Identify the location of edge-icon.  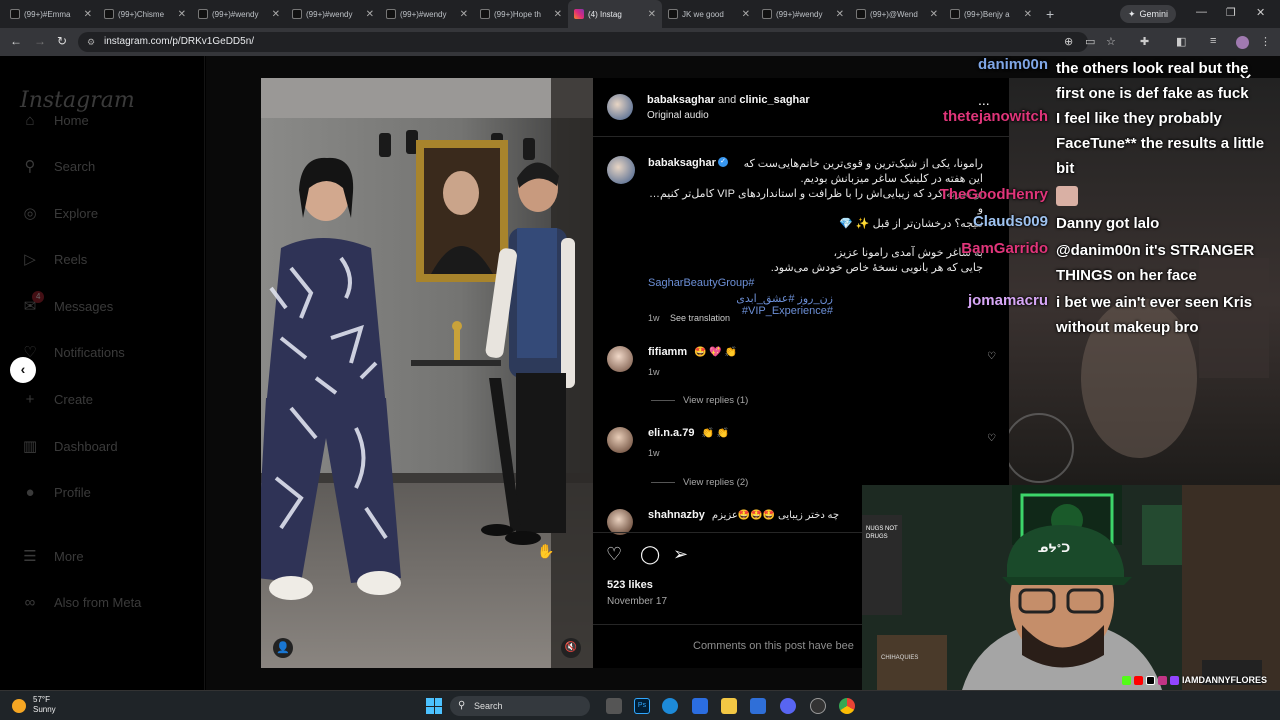
(670, 706).